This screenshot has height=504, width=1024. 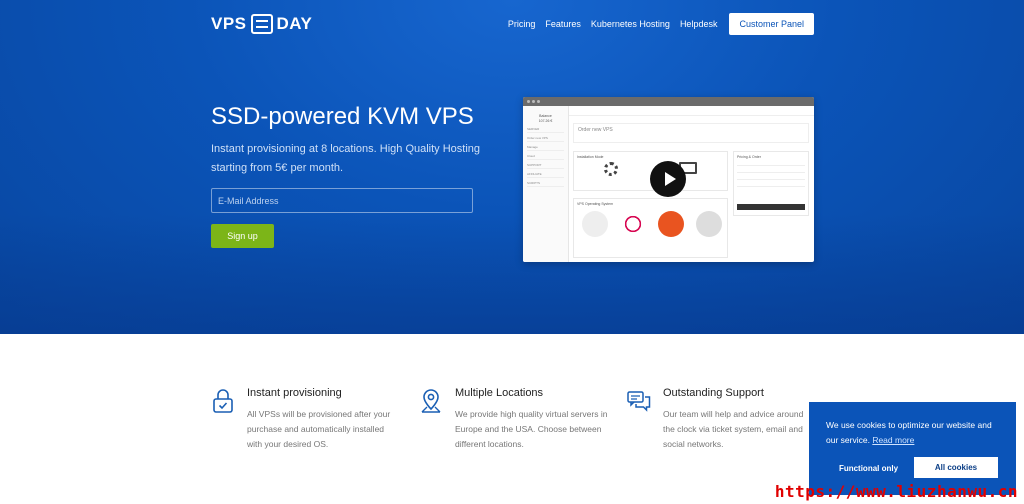 I want to click on gears-icon, so click(x=611, y=169).